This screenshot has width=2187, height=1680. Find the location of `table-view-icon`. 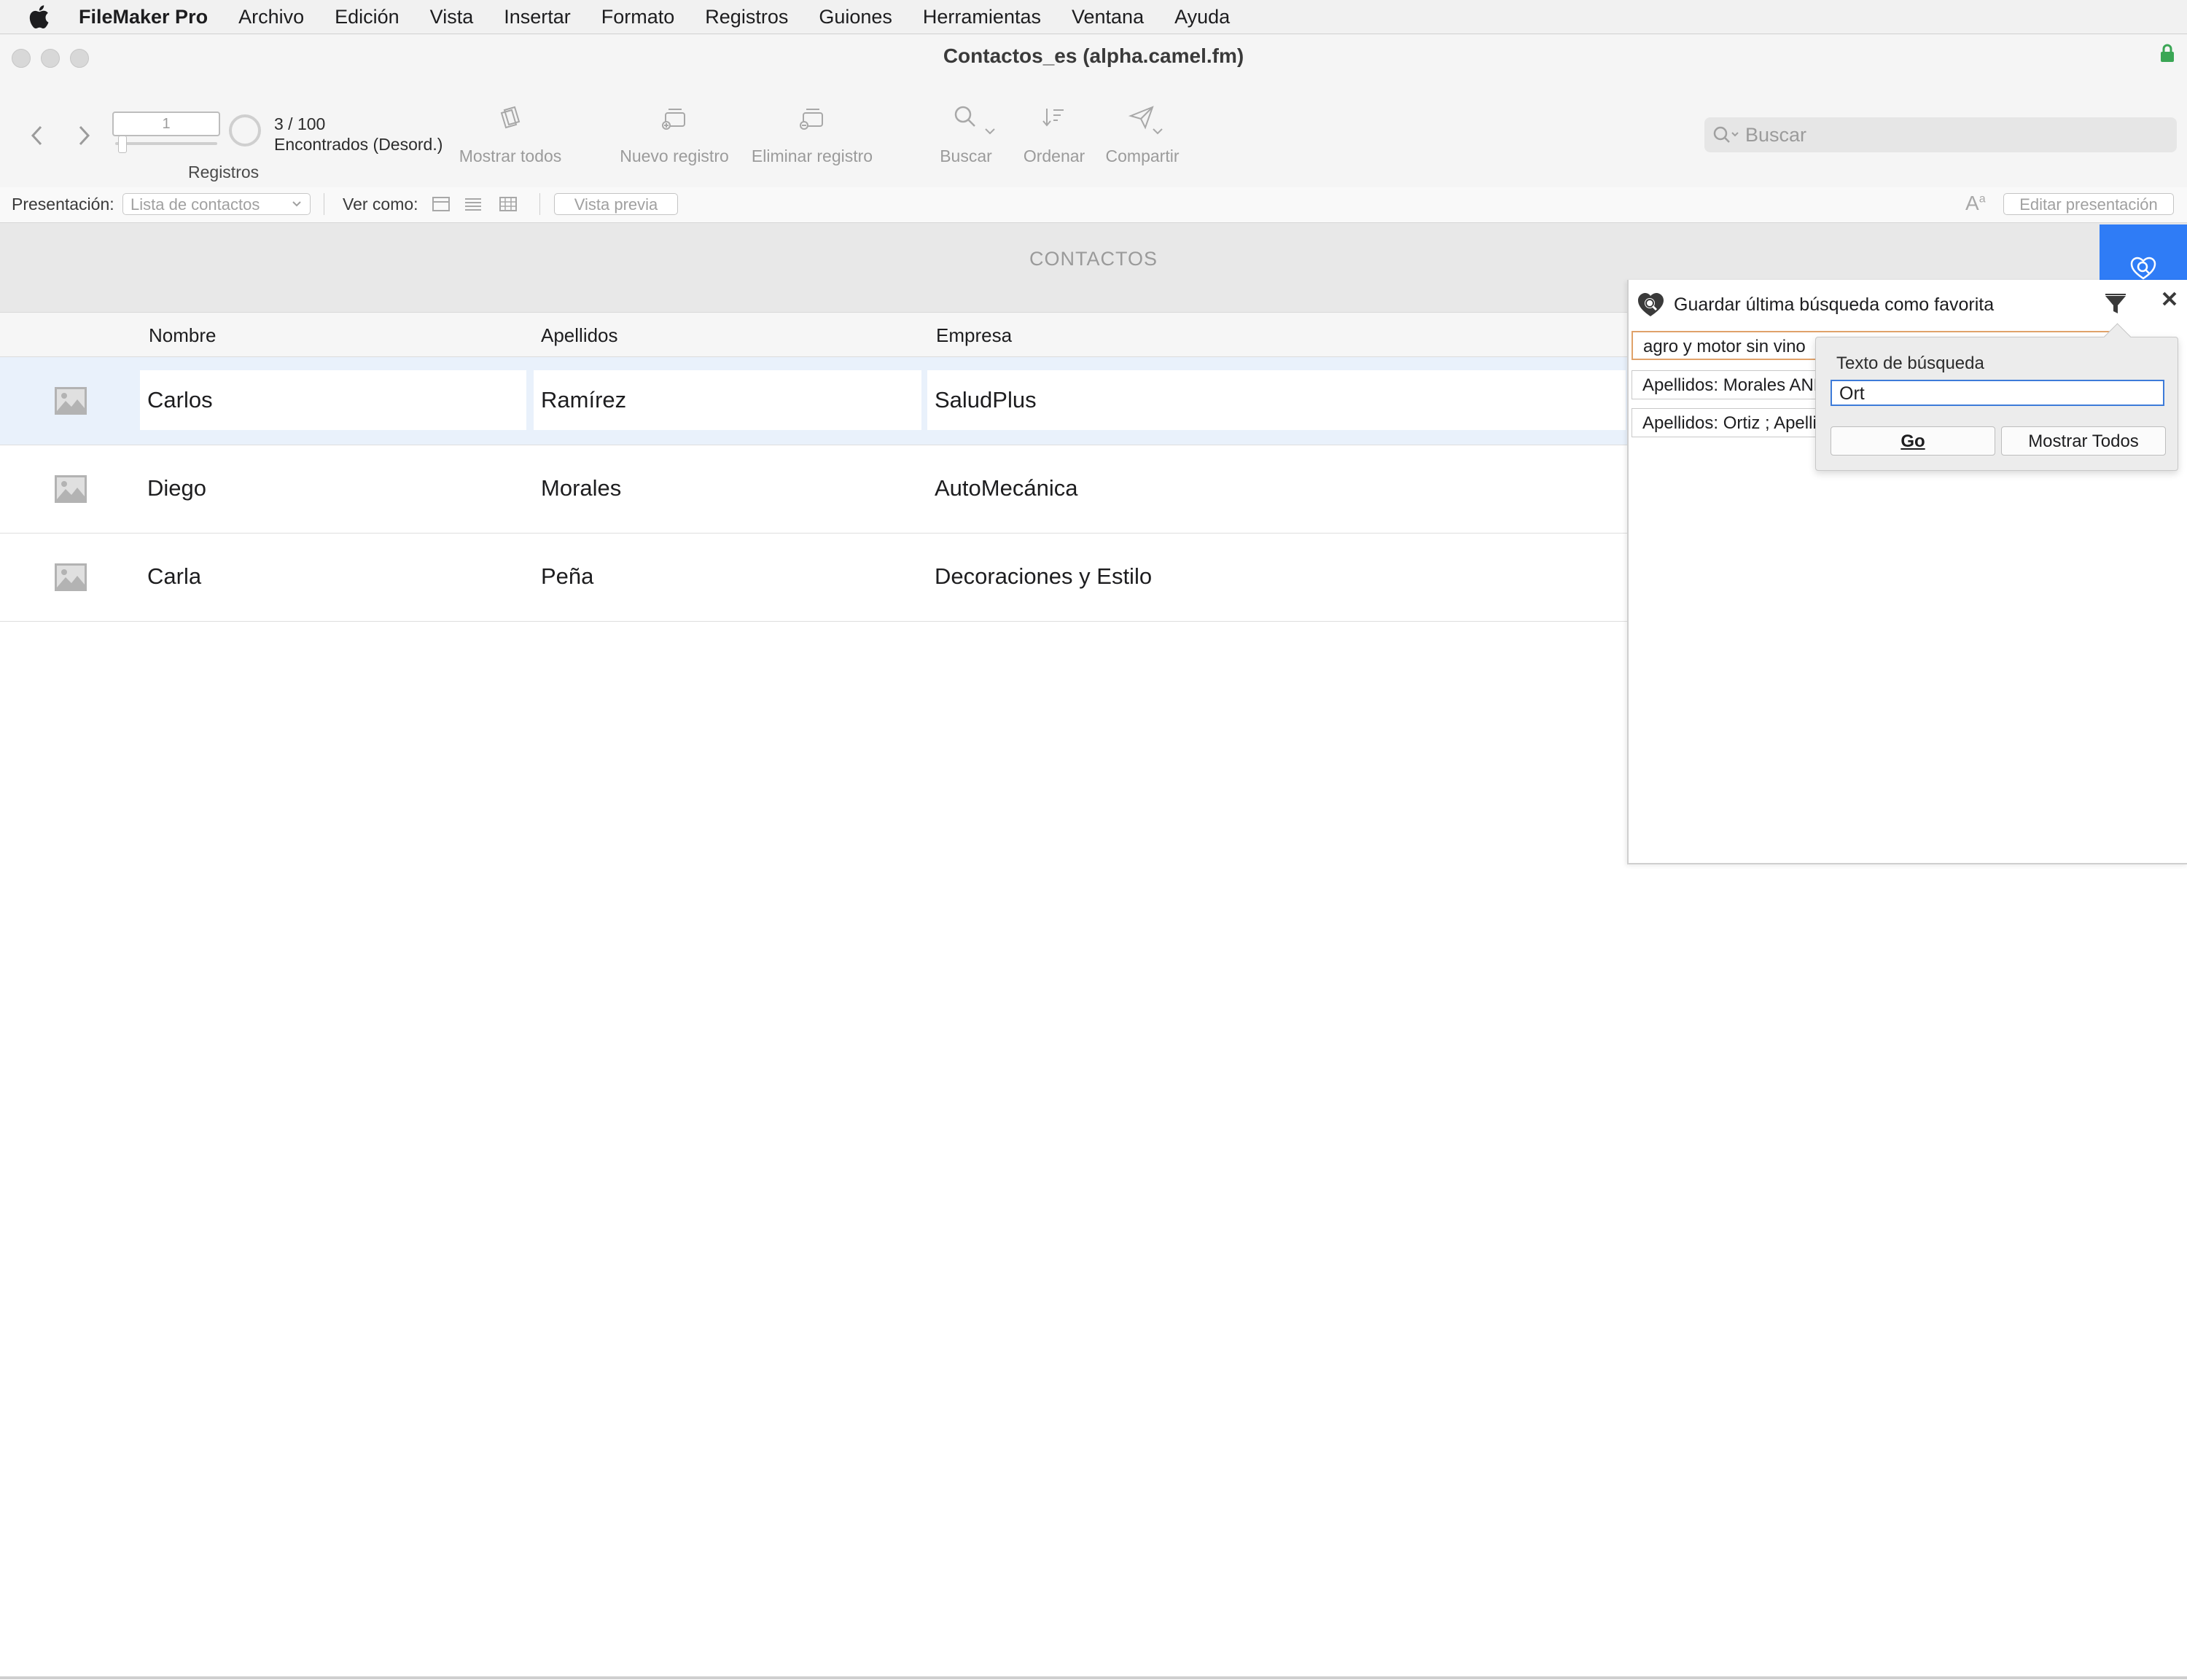

table-view-icon is located at coordinates (508, 206).